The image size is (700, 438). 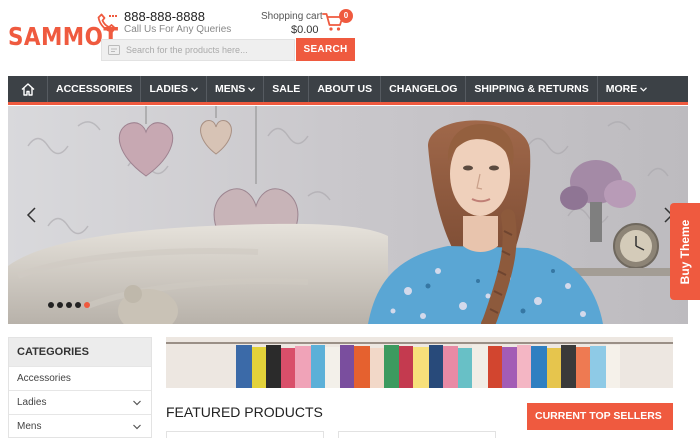 I want to click on nav-label: MENS, so click(x=230, y=89).